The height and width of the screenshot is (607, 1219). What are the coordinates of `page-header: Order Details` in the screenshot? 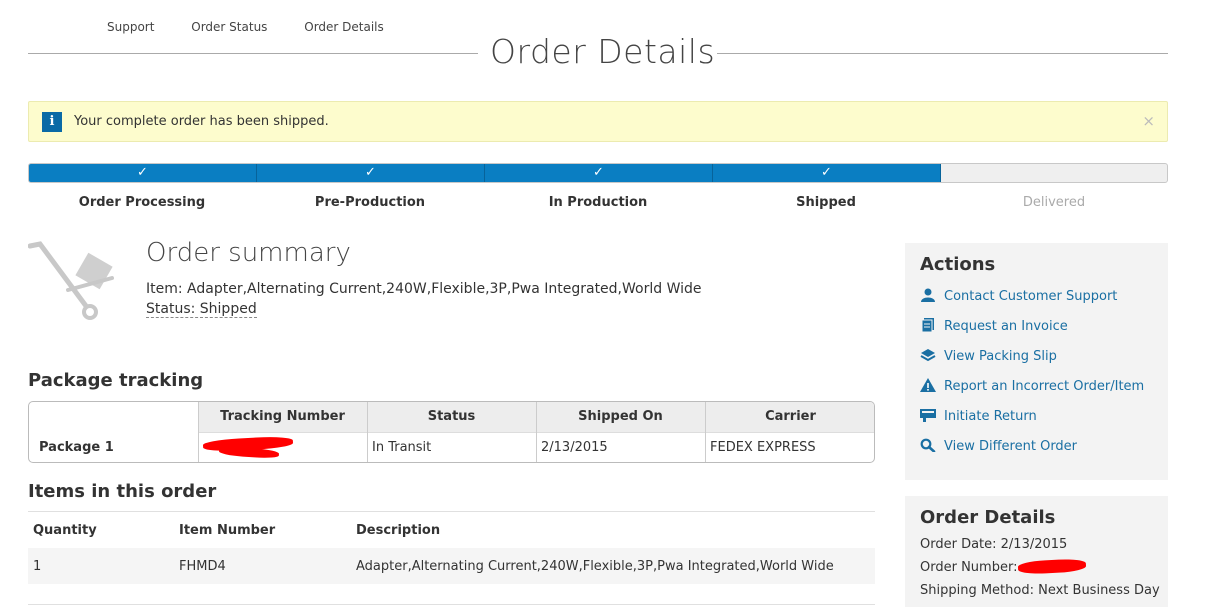 It's located at (598, 54).